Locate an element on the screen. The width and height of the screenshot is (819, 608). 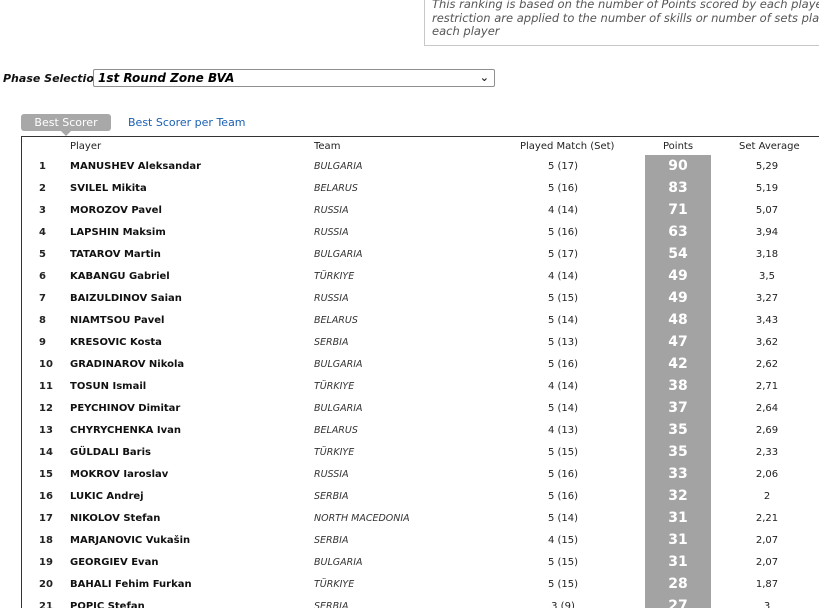
table-row: 4 LAPSHIN Maksim RUSSIA 5 (16) 63 3,94 is located at coordinates (420, 233).